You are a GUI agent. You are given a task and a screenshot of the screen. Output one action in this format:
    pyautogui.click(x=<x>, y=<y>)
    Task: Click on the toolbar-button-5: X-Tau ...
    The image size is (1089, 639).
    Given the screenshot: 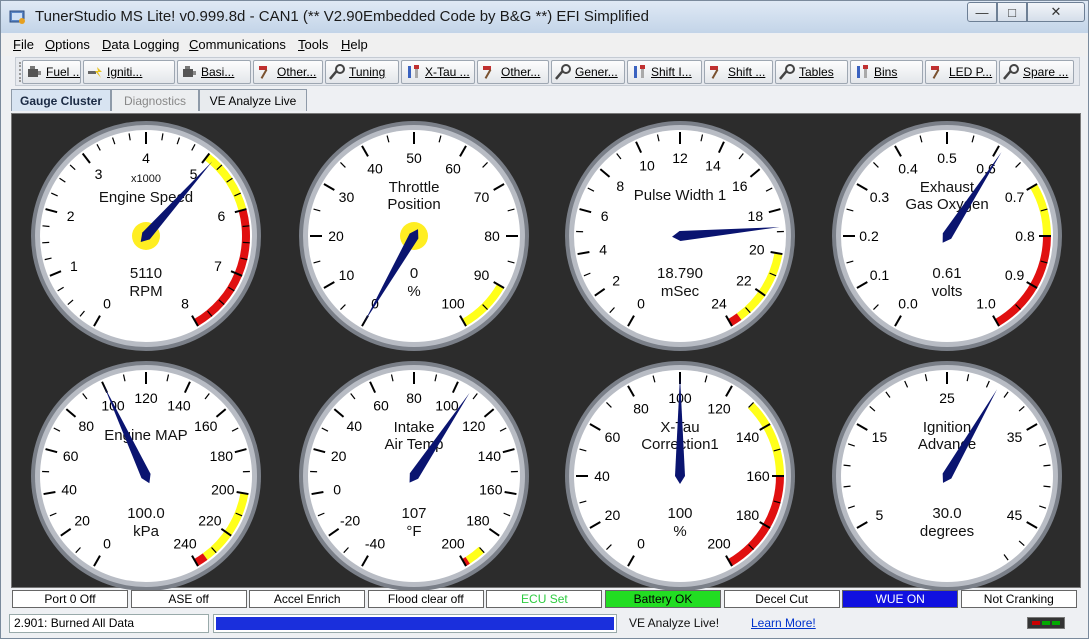 What is the action you would take?
    pyautogui.click(x=438, y=72)
    